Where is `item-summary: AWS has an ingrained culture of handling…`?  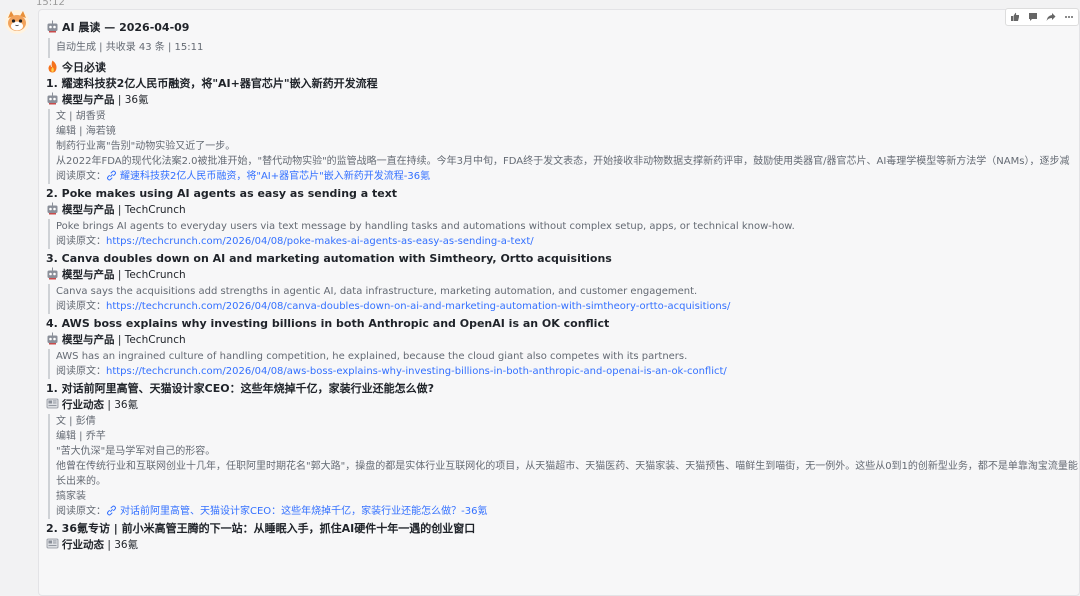
item-summary: AWS has an ingrained culture of handling… is located at coordinates (563, 364).